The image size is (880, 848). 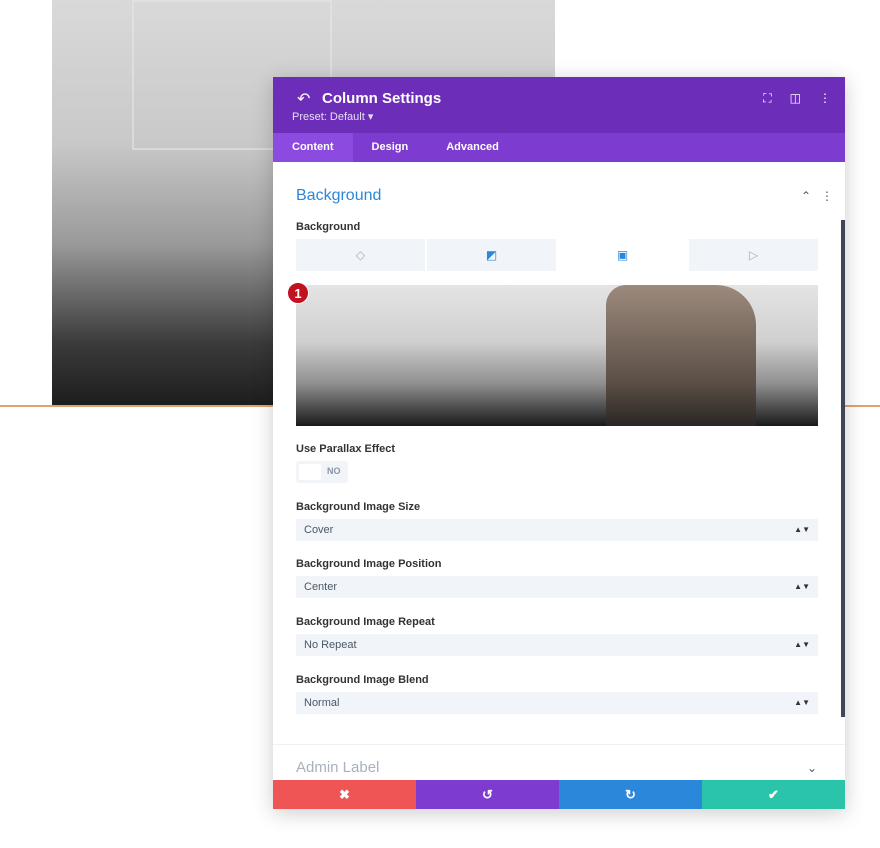 What do you see at coordinates (390, 147) in the screenshot?
I see `tab-design: Design` at bounding box center [390, 147].